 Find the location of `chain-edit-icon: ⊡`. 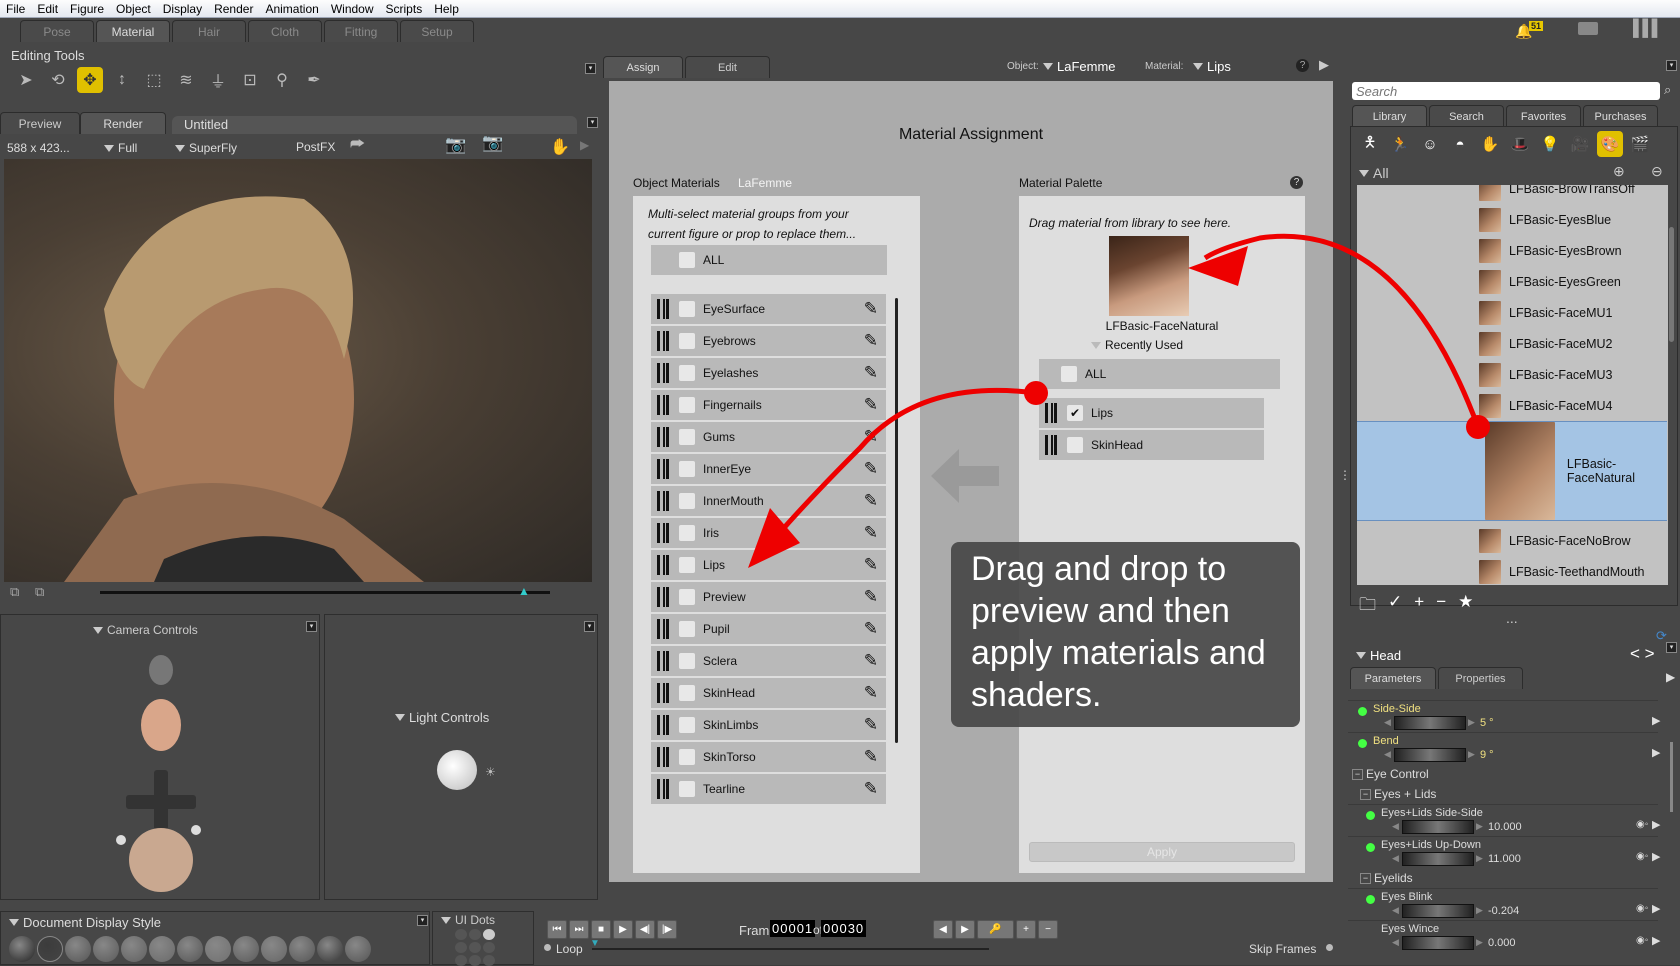

chain-edit-icon: ⊡ is located at coordinates (250, 80).